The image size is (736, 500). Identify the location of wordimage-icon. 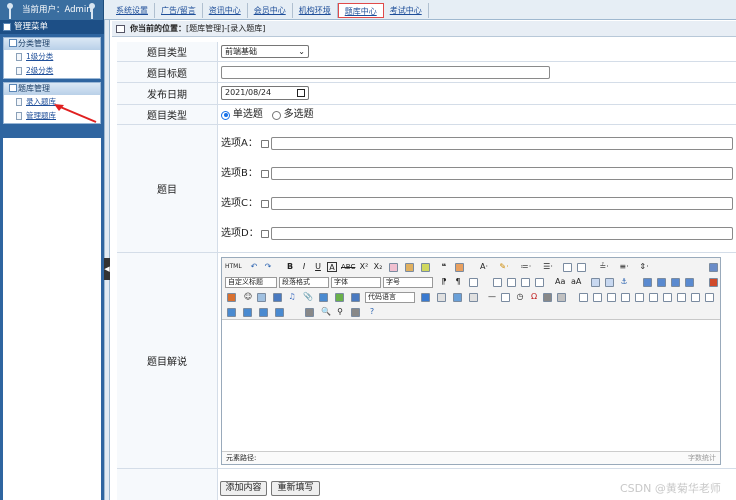
(473, 297).